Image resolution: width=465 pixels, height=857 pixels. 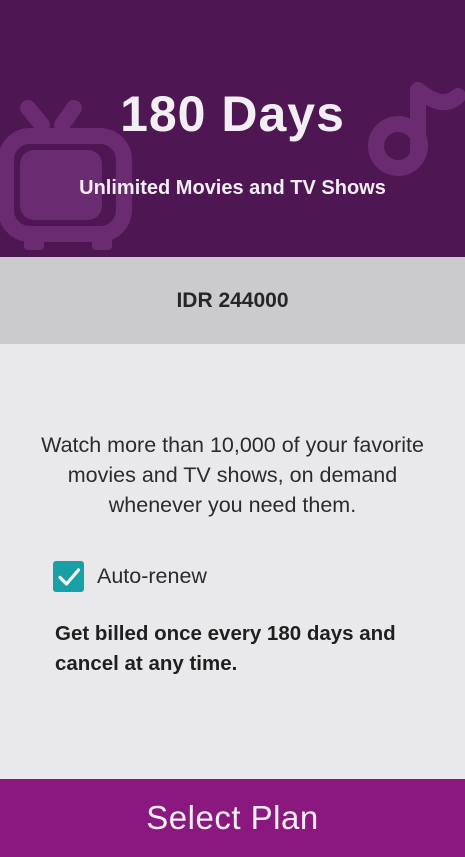 I want to click on plan-price: IDR 244000, so click(x=232, y=300).